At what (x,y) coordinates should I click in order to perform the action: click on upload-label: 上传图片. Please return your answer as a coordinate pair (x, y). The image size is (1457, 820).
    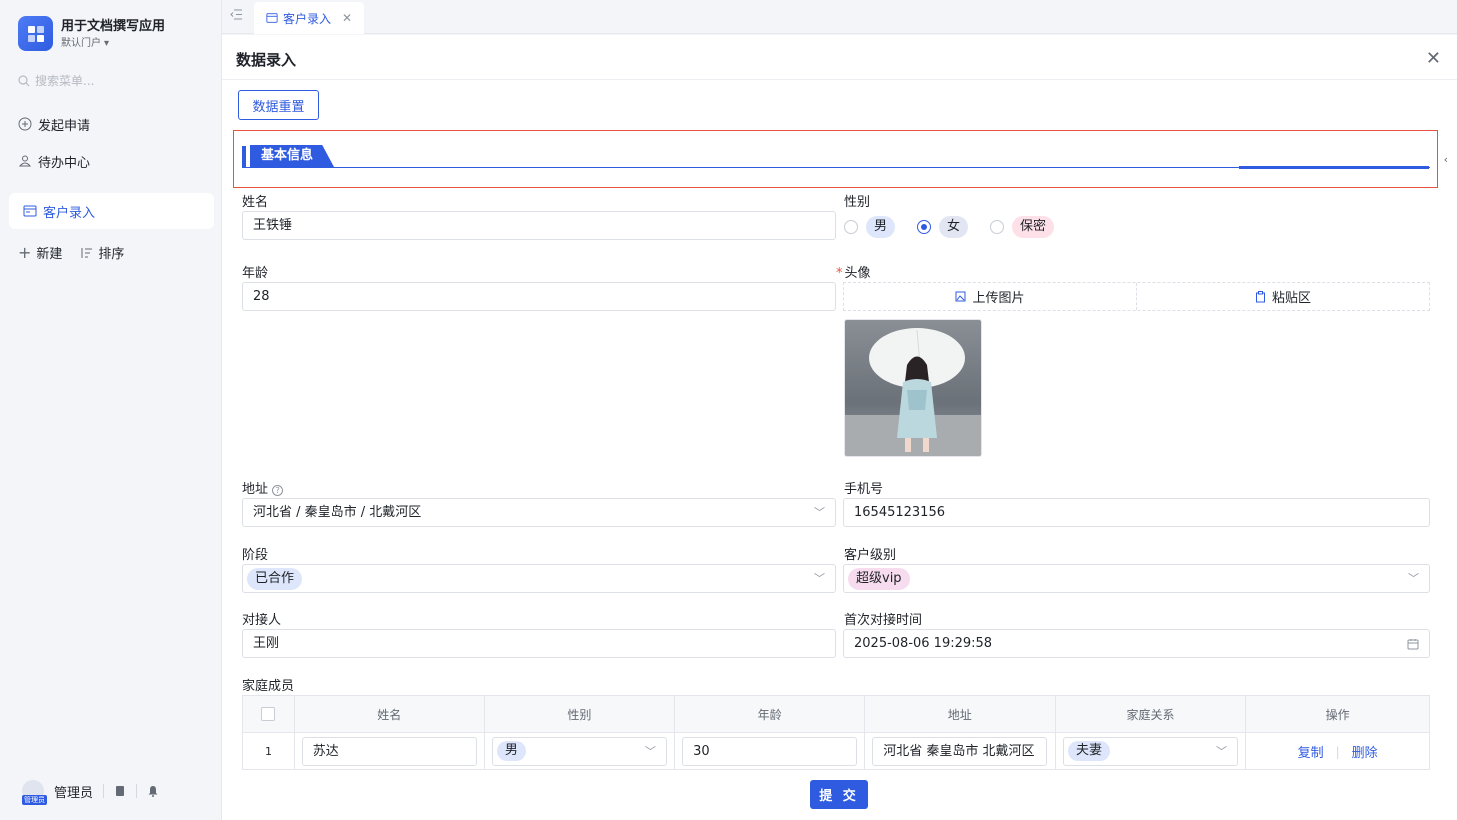
    Looking at the image, I should click on (998, 298).